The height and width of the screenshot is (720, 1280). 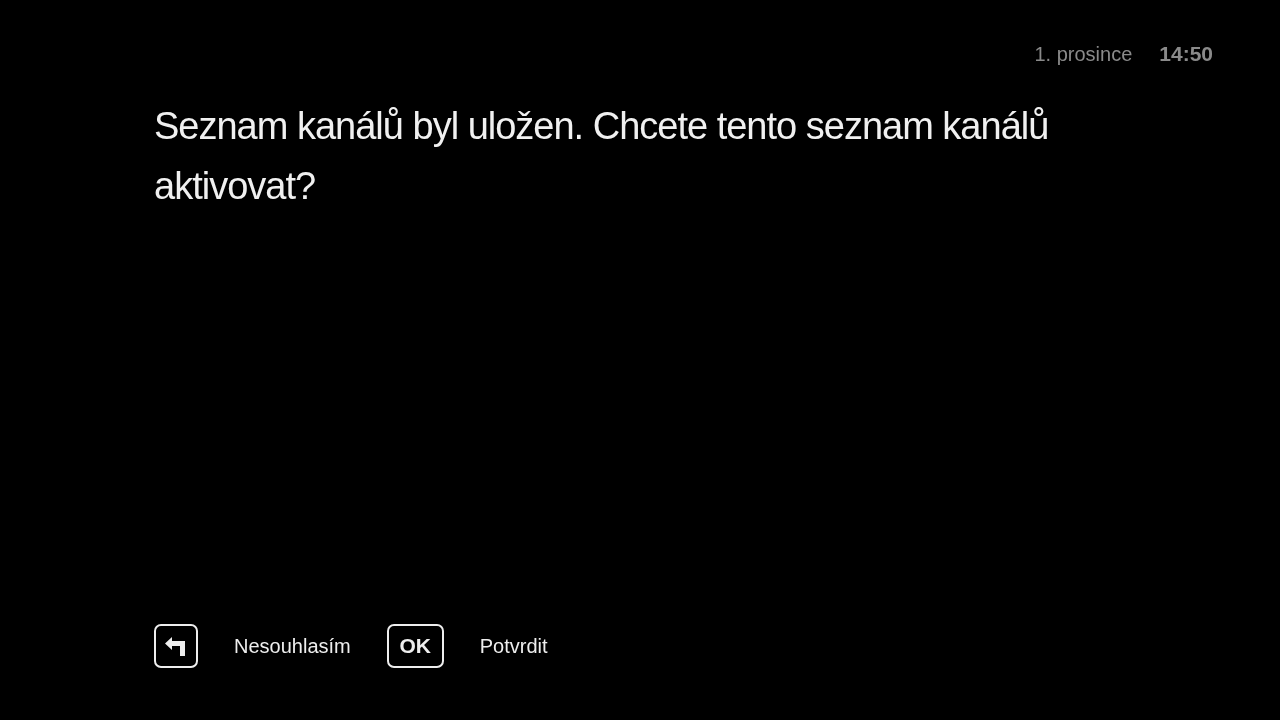 I want to click on hint-label: Nesouhlasím, so click(x=292, y=646).